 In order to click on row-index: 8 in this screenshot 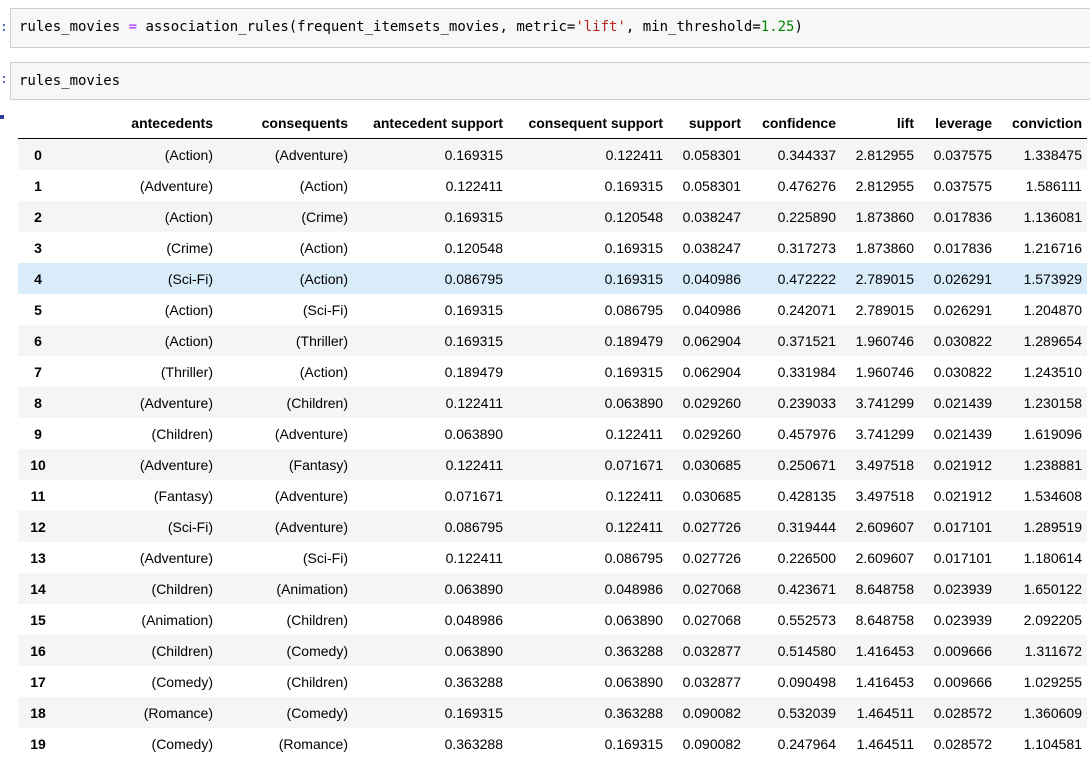, I will do `click(38, 402)`.